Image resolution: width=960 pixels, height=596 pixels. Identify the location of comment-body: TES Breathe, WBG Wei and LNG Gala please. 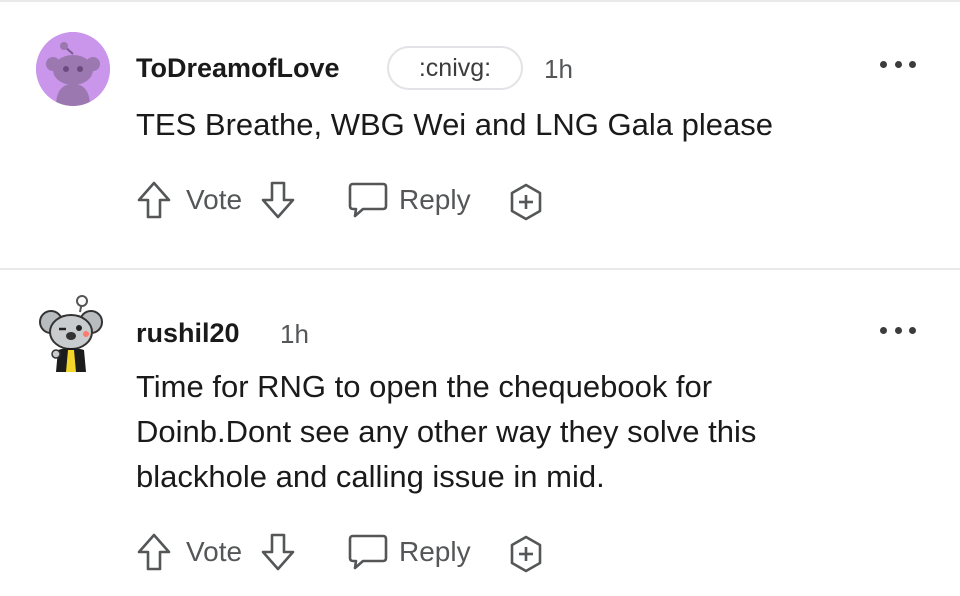
(454, 124).